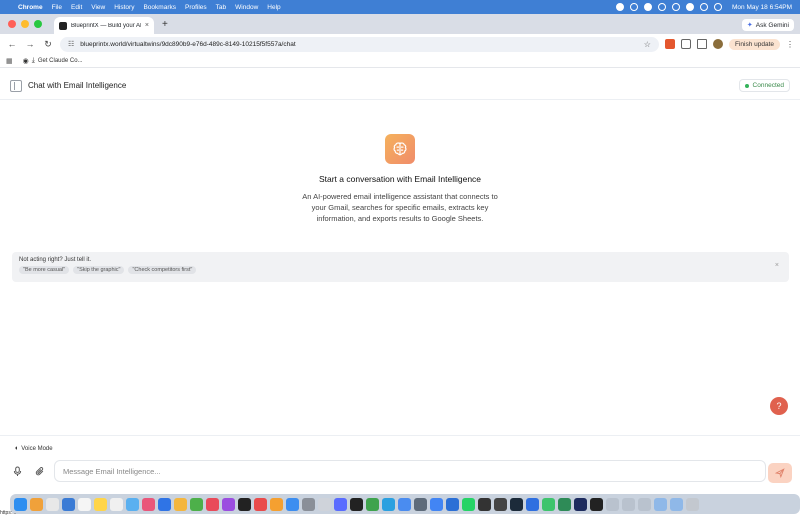  What do you see at coordinates (500, 504) in the screenshot?
I see `openai-icon` at bounding box center [500, 504].